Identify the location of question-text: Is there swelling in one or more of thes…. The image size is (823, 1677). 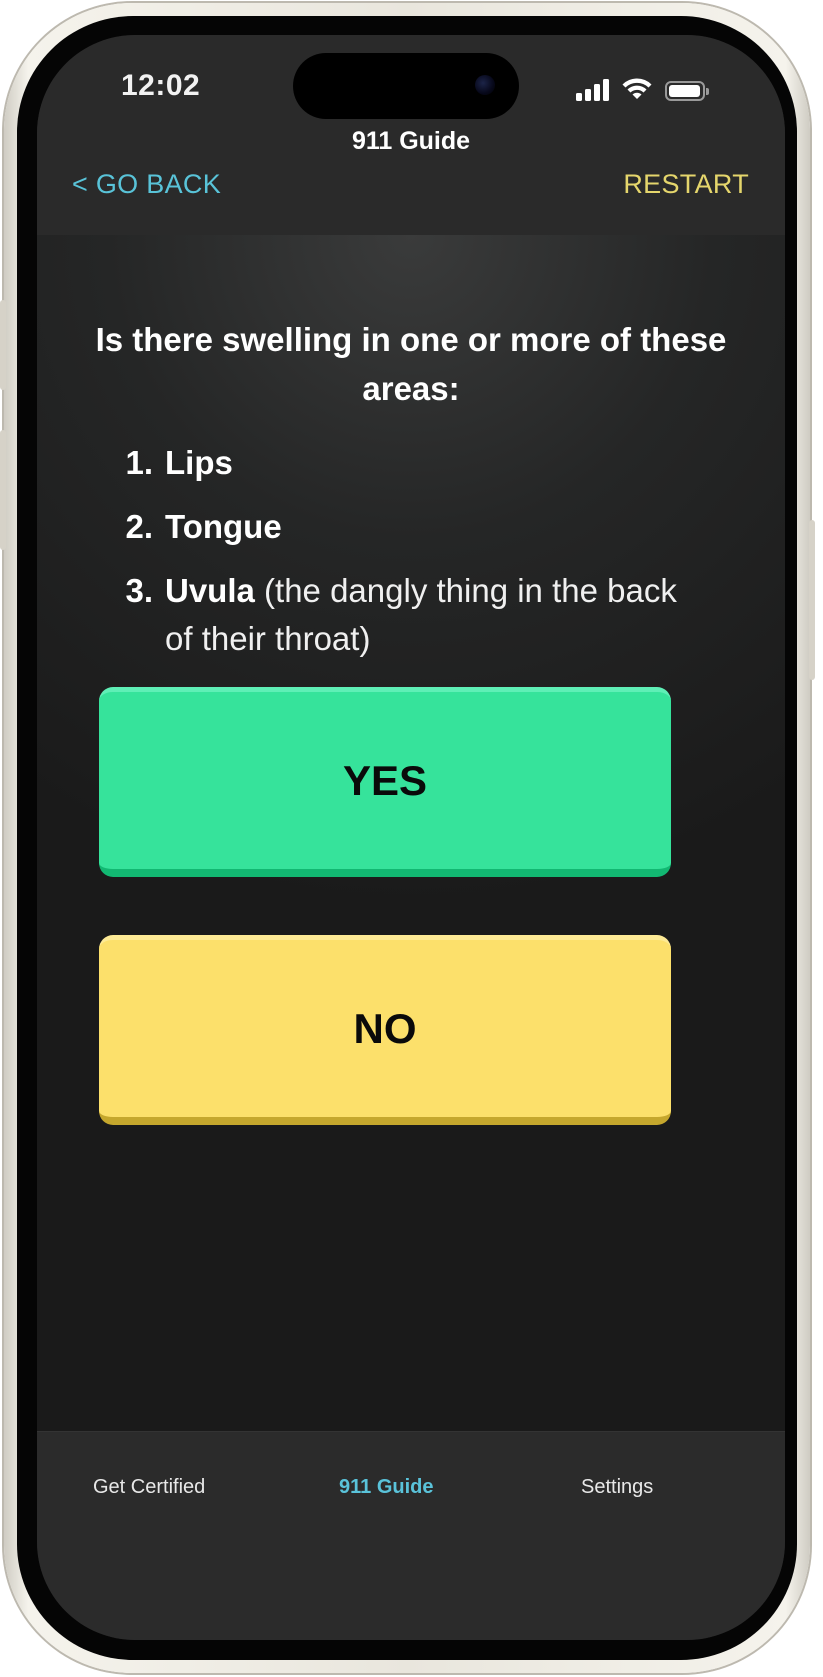
(411, 364).